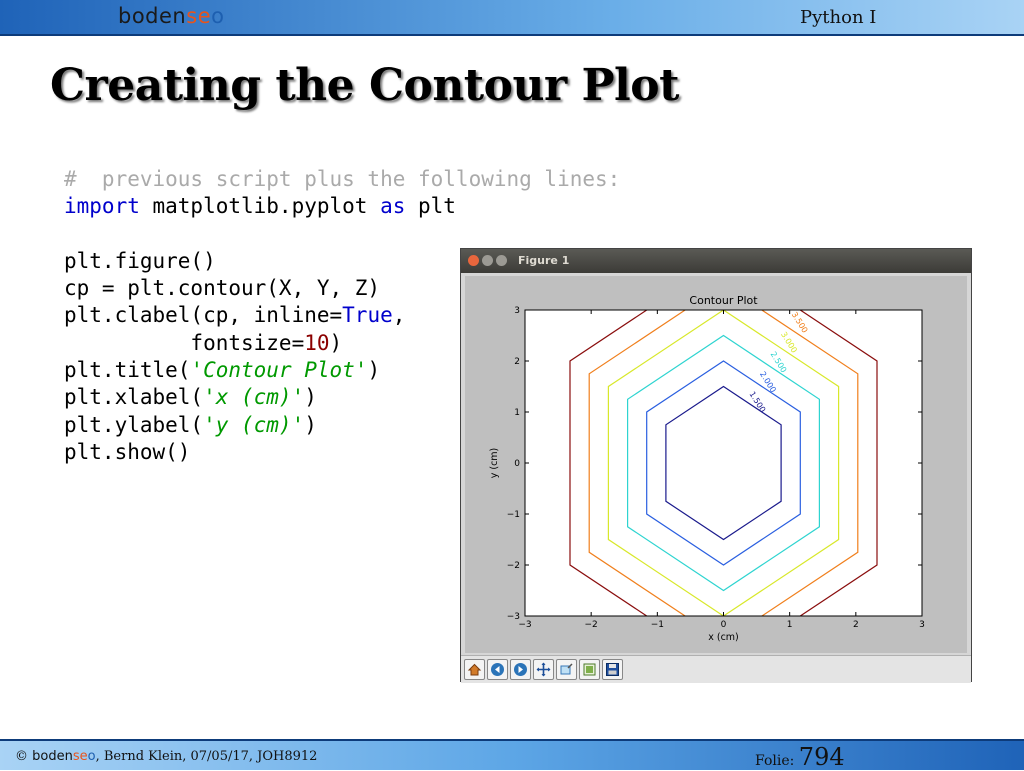 The height and width of the screenshot is (771, 1024). I want to click on header-bar: bodenseo Python I, so click(512, 18).